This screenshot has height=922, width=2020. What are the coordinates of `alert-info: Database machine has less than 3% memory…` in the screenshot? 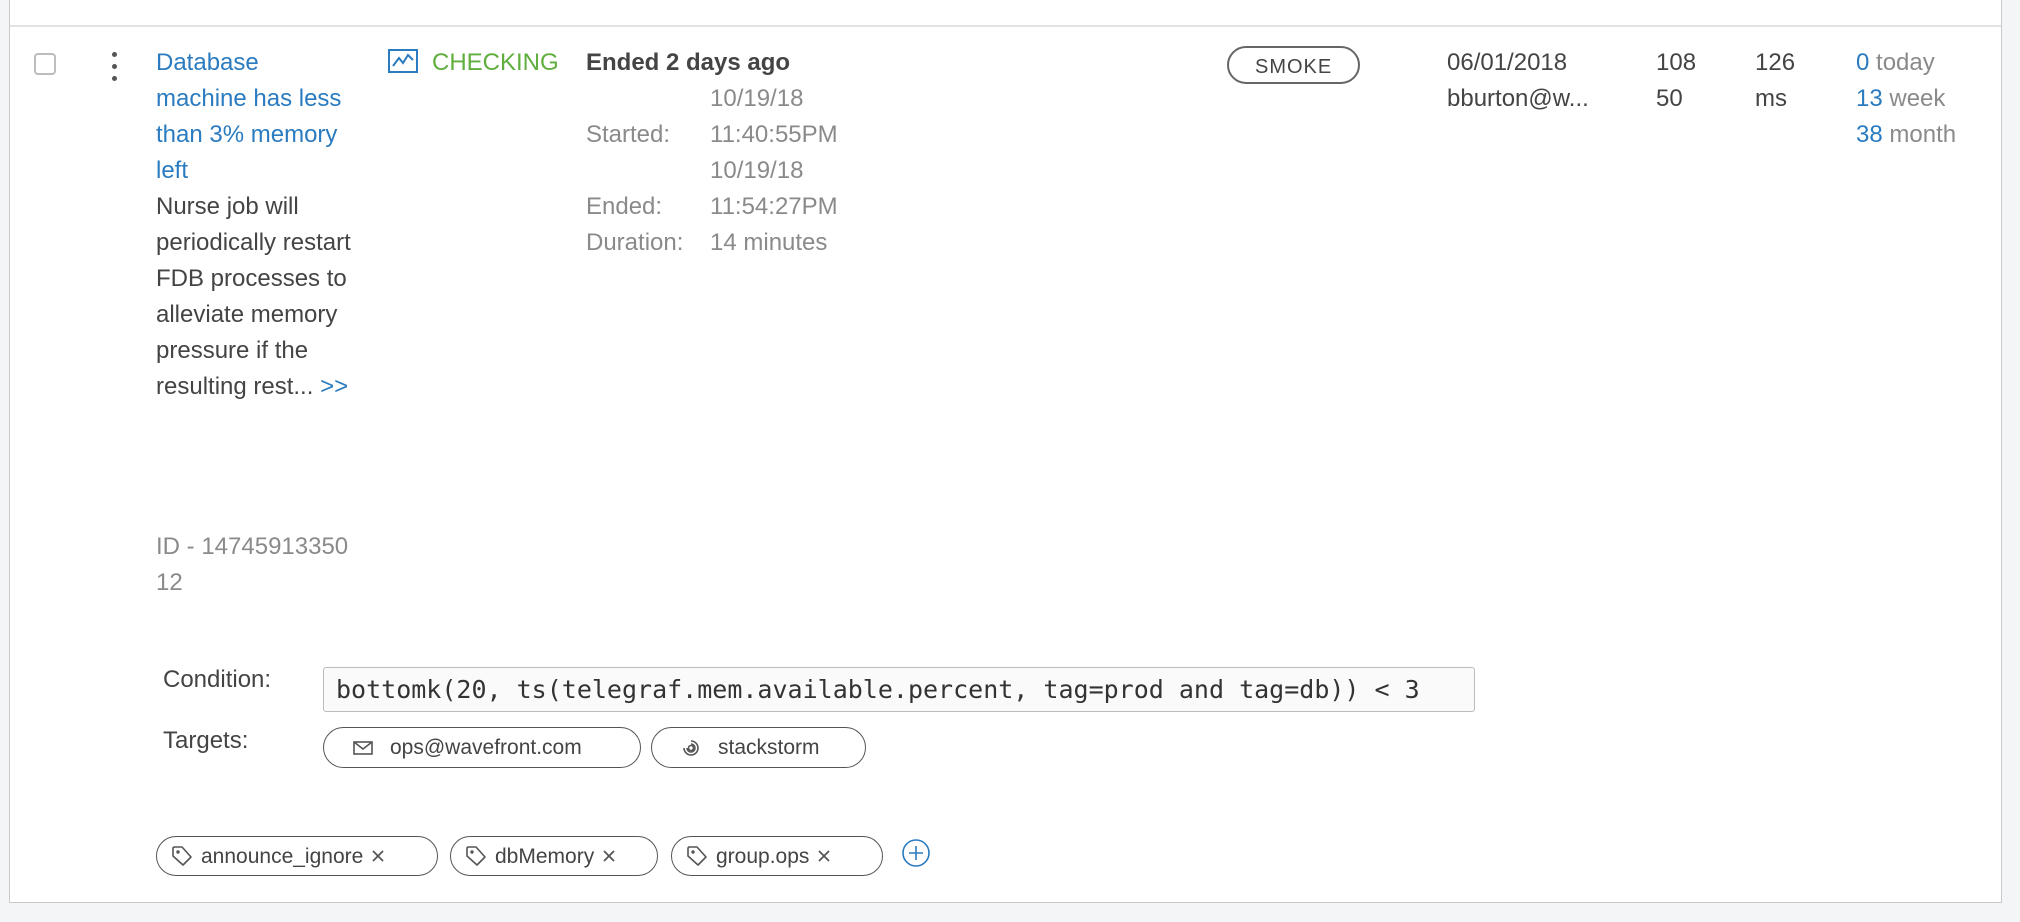 It's located at (256, 225).